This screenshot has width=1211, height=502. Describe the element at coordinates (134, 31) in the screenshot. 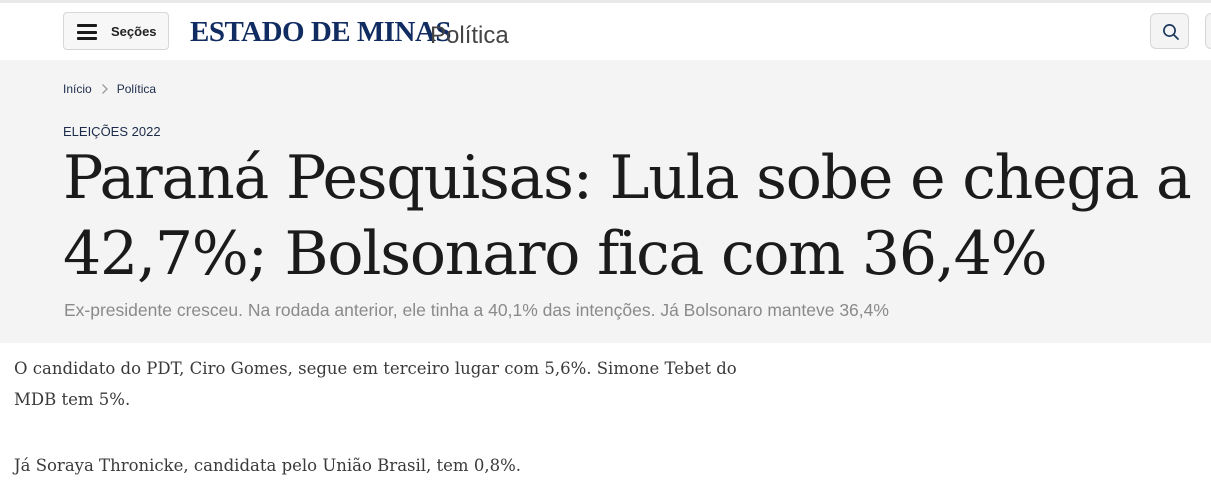

I see `sections-menu-label: Seções` at that location.